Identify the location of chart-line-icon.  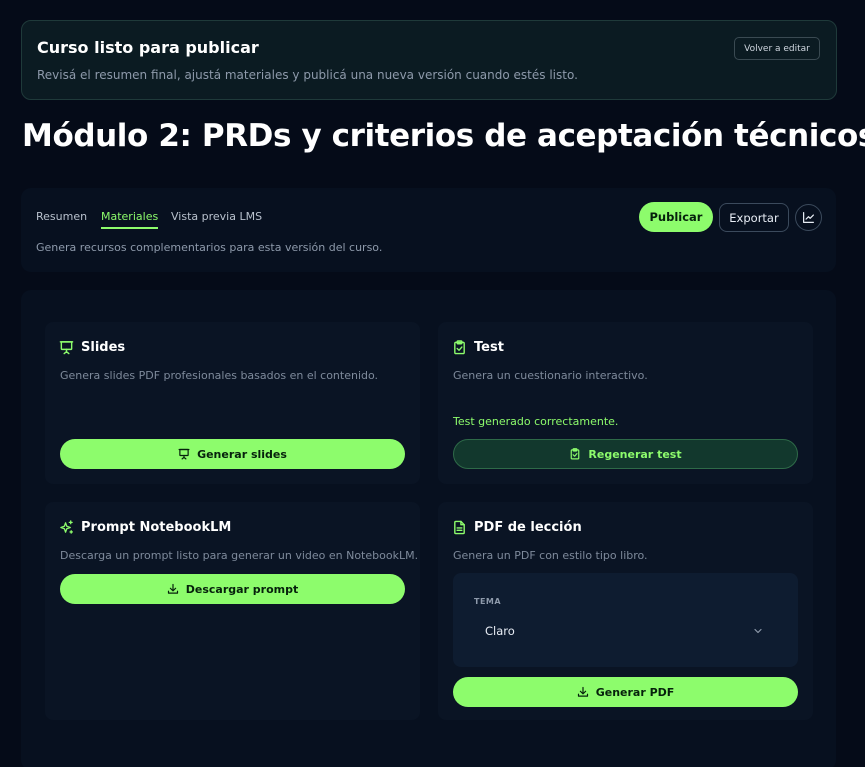
(808, 217).